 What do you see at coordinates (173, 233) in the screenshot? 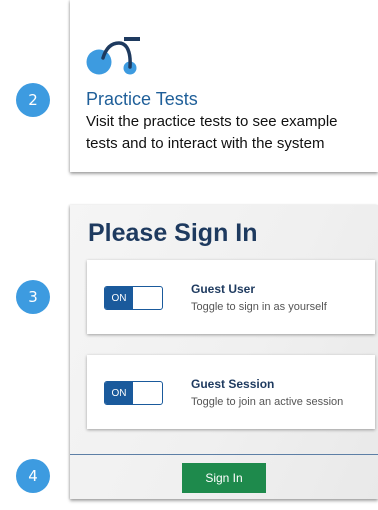
I see `sign-in-title: Please Sign In` at bounding box center [173, 233].